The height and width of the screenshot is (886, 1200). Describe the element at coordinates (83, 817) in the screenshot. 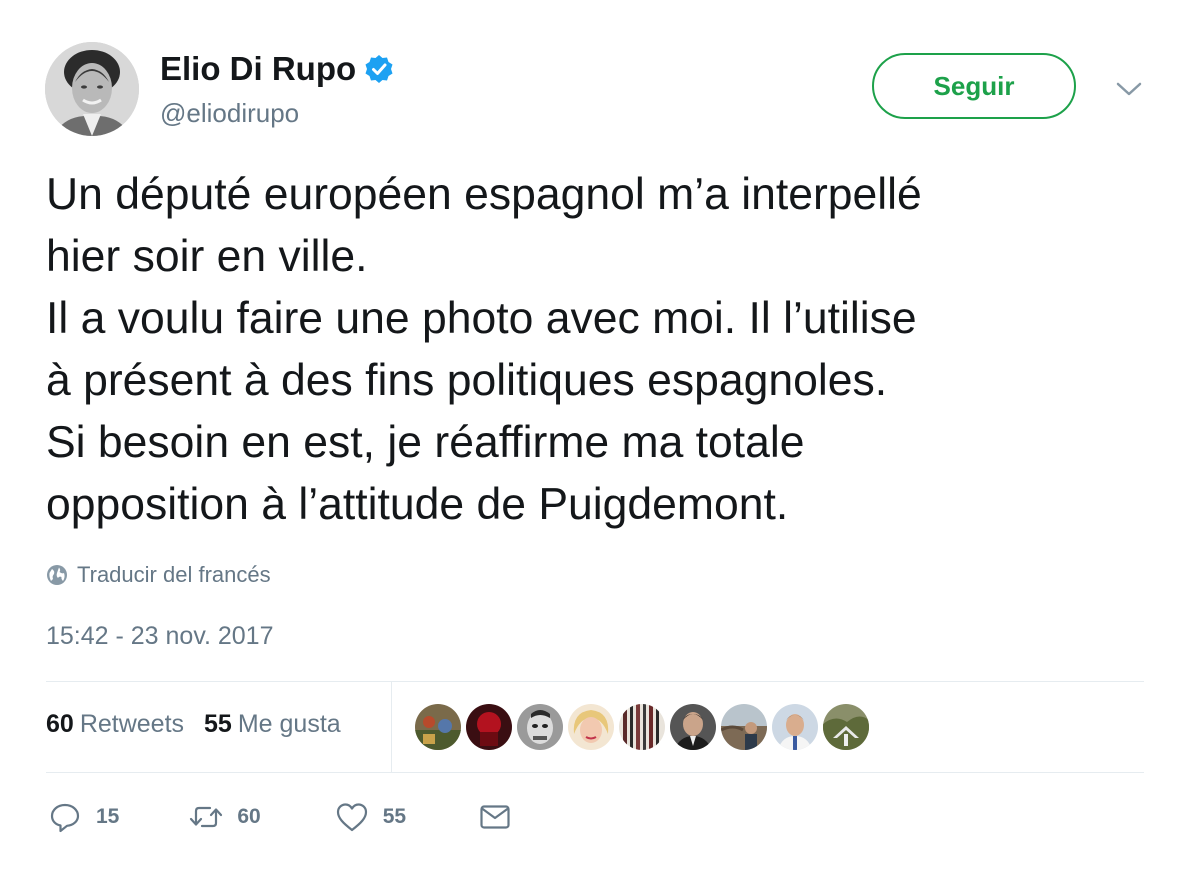

I see `reply-button: 15` at that location.